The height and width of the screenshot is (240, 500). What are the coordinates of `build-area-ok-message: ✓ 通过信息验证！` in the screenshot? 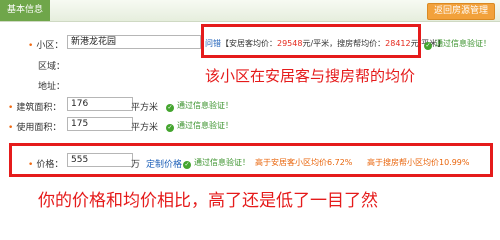 It's located at (199, 106).